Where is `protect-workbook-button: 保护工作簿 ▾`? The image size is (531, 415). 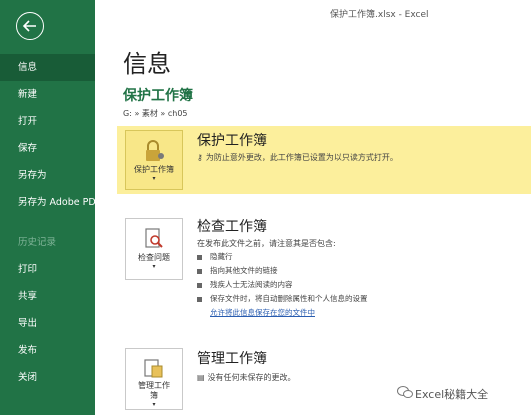
protect-workbook-button: 保护工作簿 ▾ is located at coordinates (154, 160).